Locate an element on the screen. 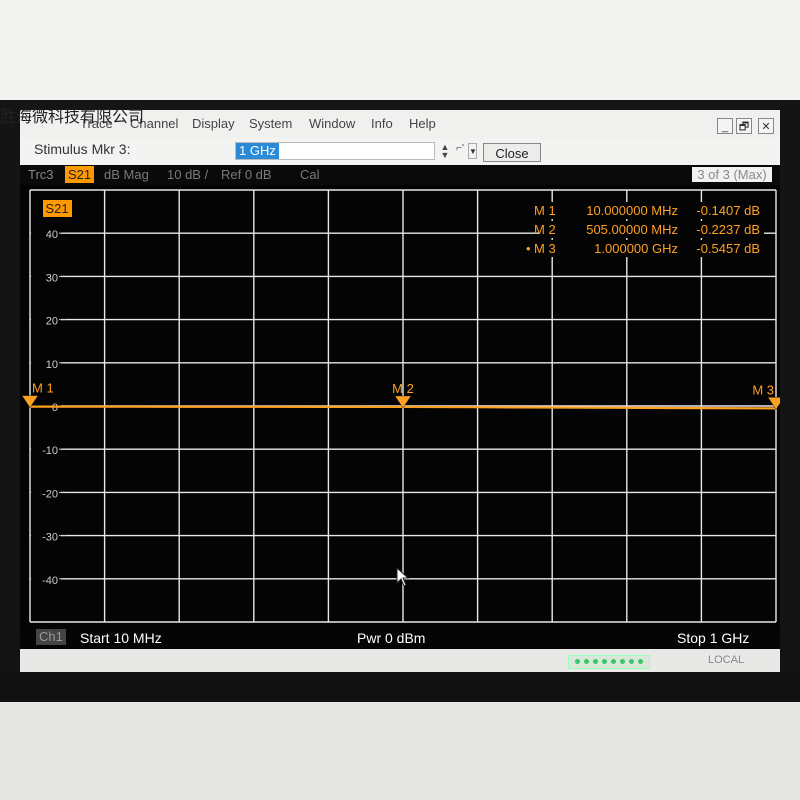 The height and width of the screenshot is (800, 800). stimulus-value: 1 GHz is located at coordinates (257, 151).